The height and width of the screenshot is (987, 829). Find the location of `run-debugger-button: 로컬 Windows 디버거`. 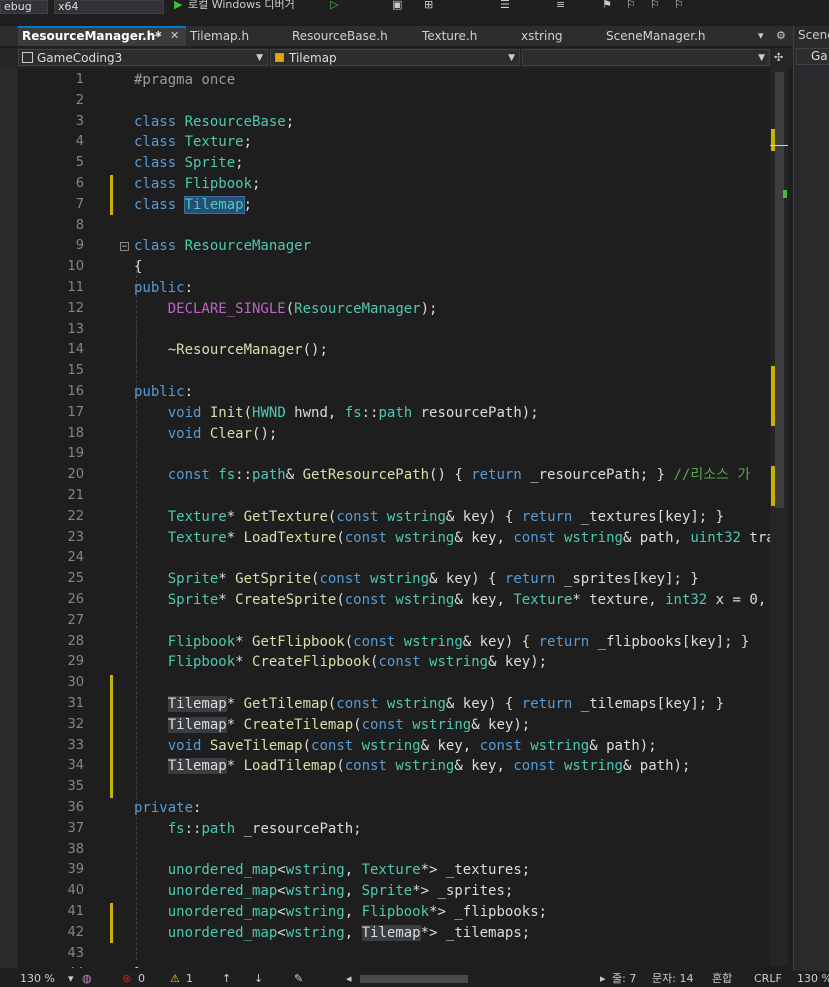

run-debugger-button: 로컬 Windows 디버거 is located at coordinates (248, 5).